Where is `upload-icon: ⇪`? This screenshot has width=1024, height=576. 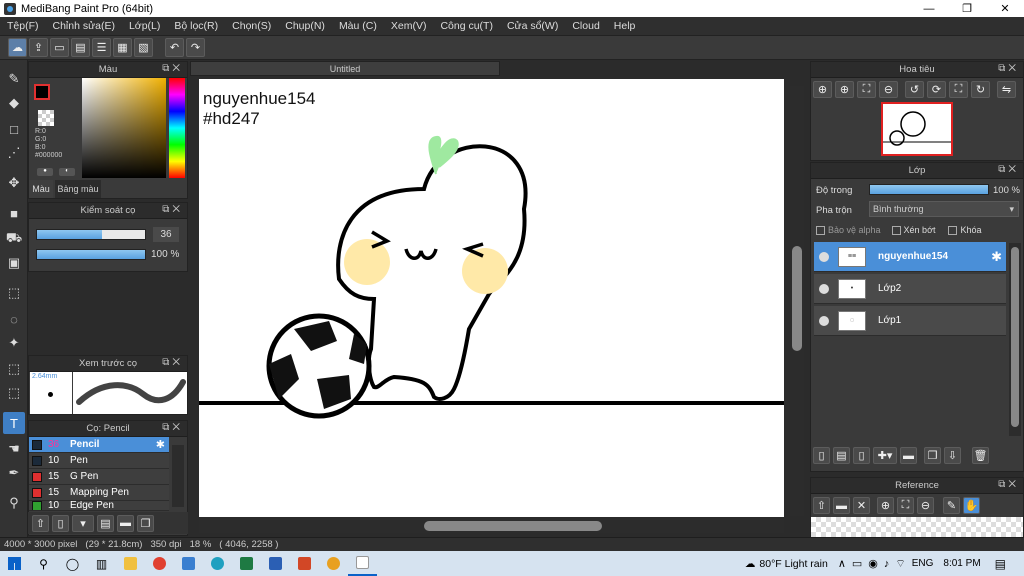 upload-icon: ⇪ is located at coordinates (38, 47).